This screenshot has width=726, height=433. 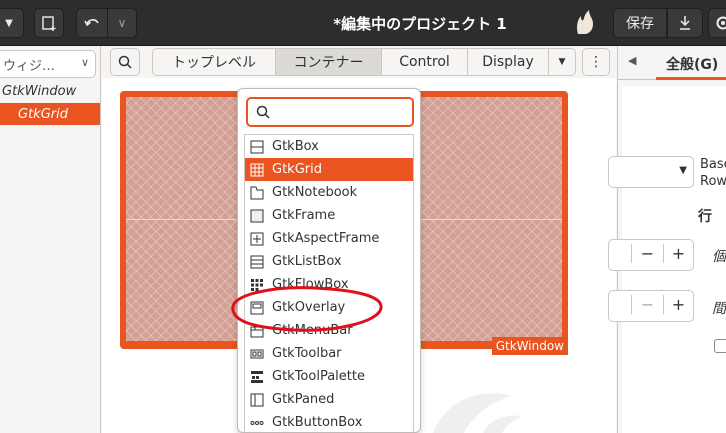 What do you see at coordinates (50, 239) in the screenshot?
I see `widget-palette-panel: ウィジ… ∨ GtkWindow GtkGrid` at bounding box center [50, 239].